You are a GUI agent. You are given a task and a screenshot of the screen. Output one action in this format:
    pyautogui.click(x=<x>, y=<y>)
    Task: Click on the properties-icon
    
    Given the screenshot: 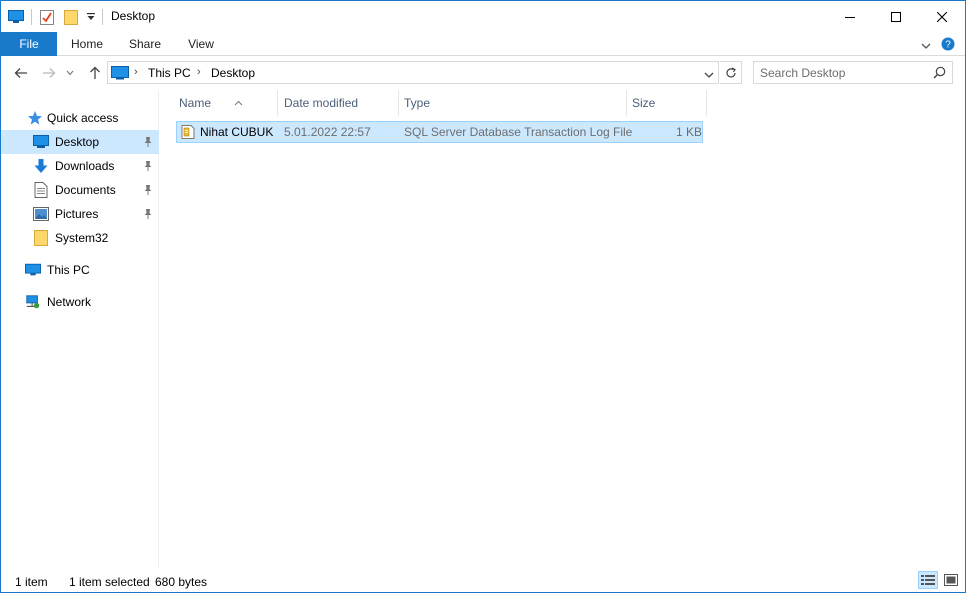 What is the action you would take?
    pyautogui.click(x=47, y=17)
    